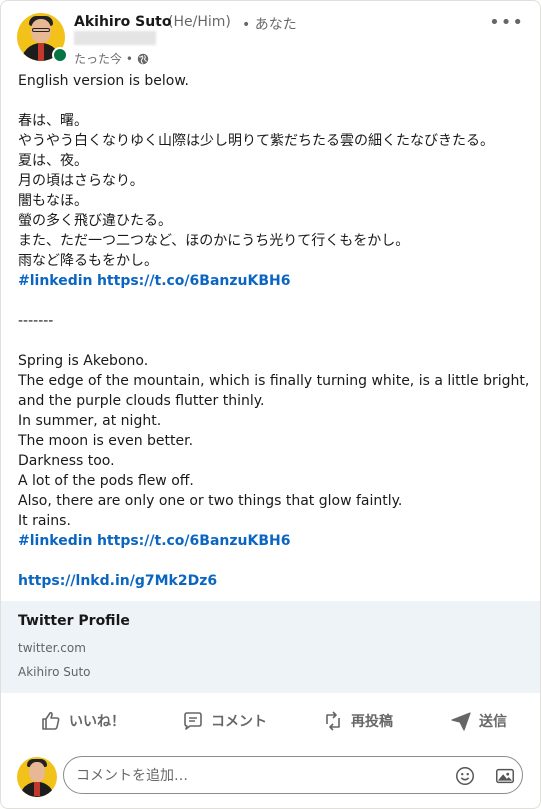  I want to click on post-line: 闇もなほ。, so click(53, 201).